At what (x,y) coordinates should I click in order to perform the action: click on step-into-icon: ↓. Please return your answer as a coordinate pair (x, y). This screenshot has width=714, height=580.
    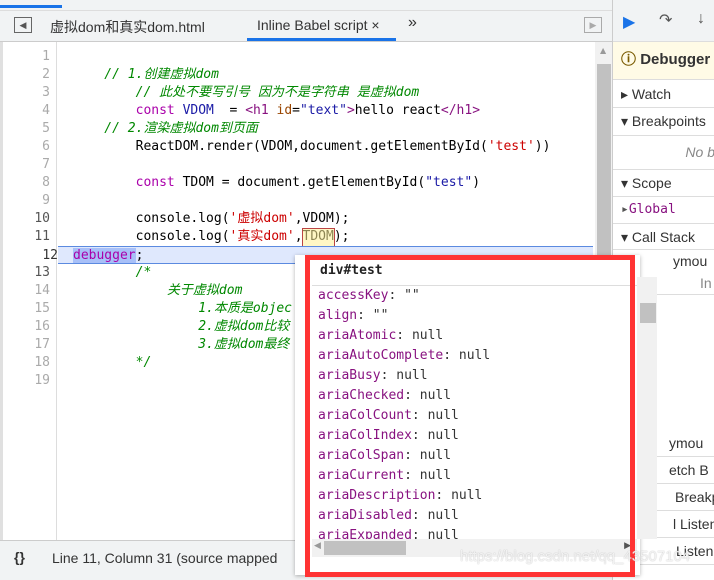
    Looking at the image, I should click on (701, 19).